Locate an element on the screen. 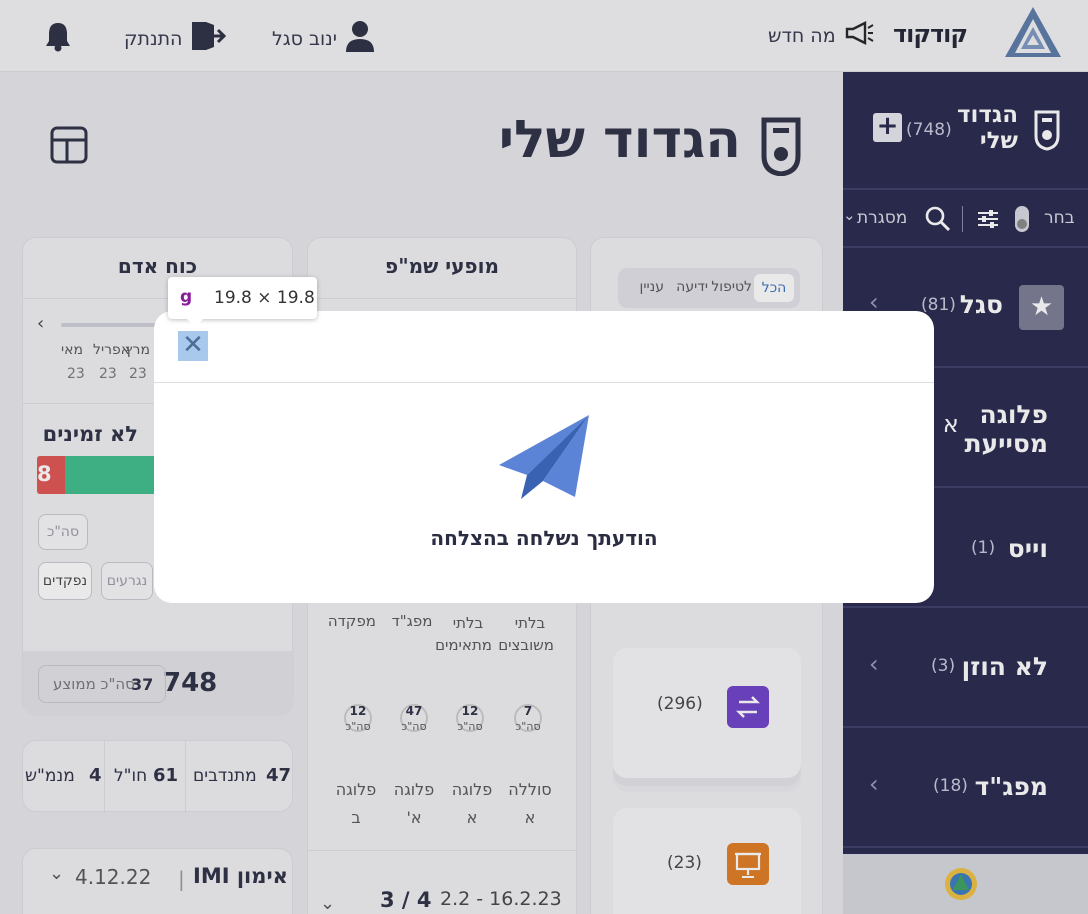 The height and width of the screenshot is (914, 1088). tooltip-arrow is located at coordinates (195, 322).